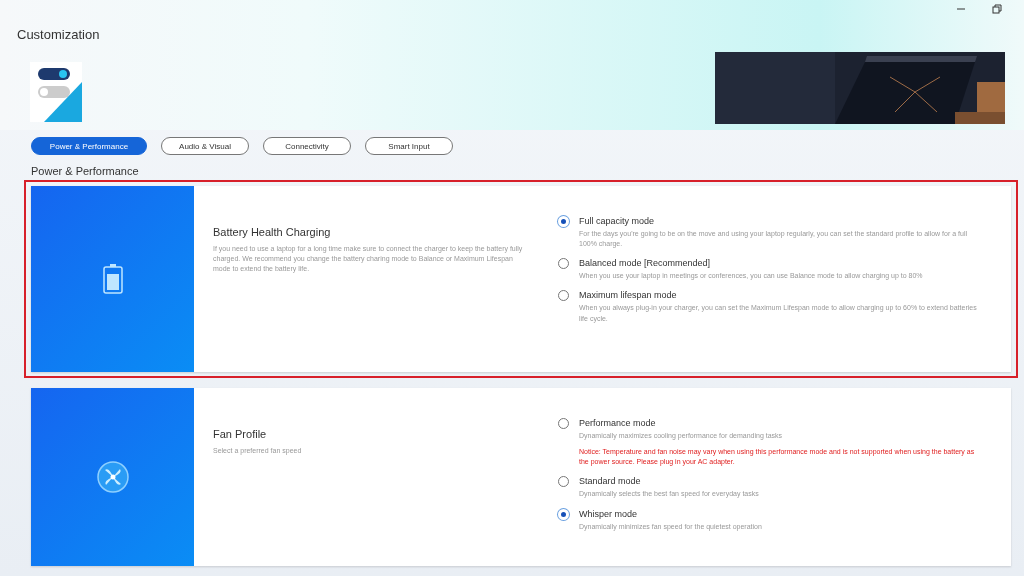 The width and height of the screenshot is (1024, 576). I want to click on toggle-switches-icon, so click(56, 92).